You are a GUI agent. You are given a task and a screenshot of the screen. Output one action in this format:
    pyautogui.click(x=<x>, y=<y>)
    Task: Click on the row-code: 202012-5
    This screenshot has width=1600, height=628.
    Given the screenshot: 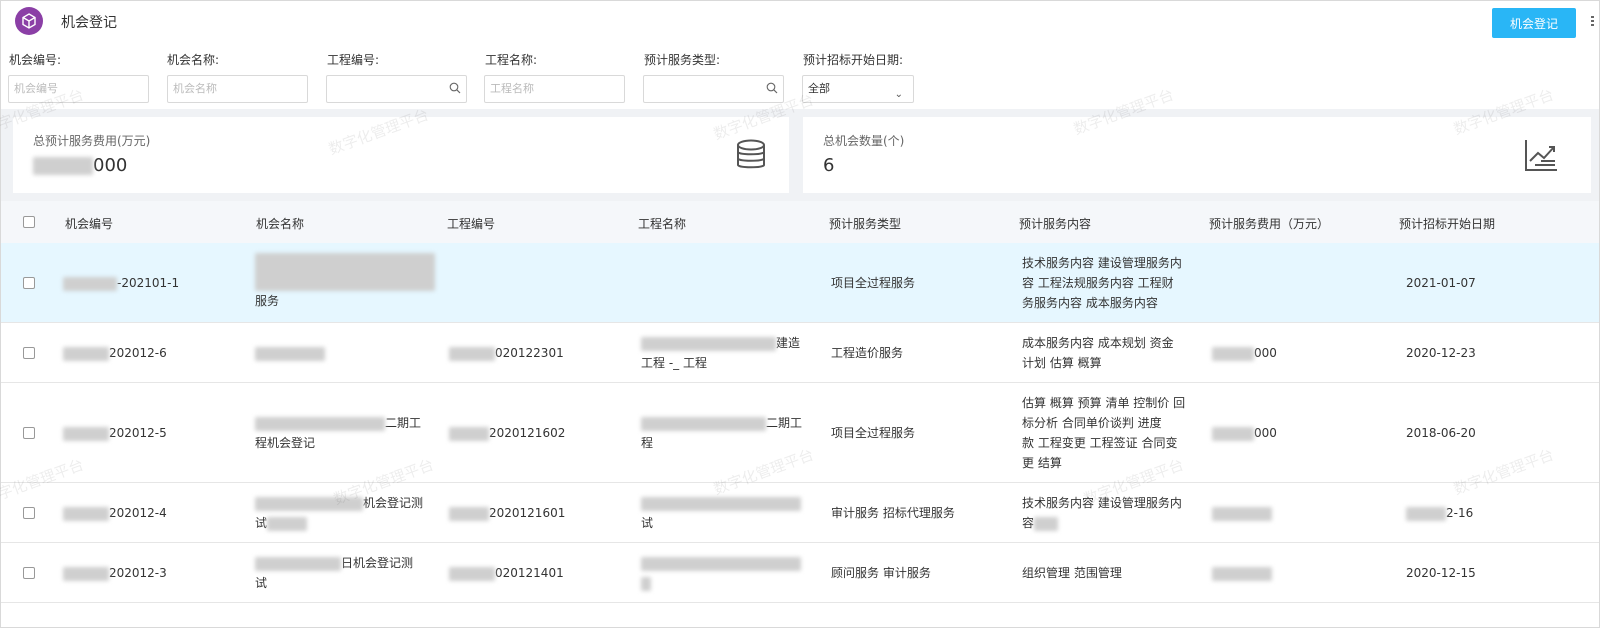 What is the action you would take?
    pyautogui.click(x=115, y=433)
    